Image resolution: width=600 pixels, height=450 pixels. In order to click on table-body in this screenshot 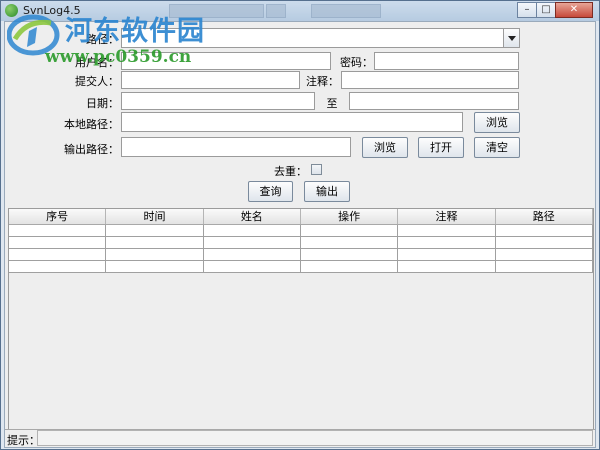, I will do `click(301, 249)`.